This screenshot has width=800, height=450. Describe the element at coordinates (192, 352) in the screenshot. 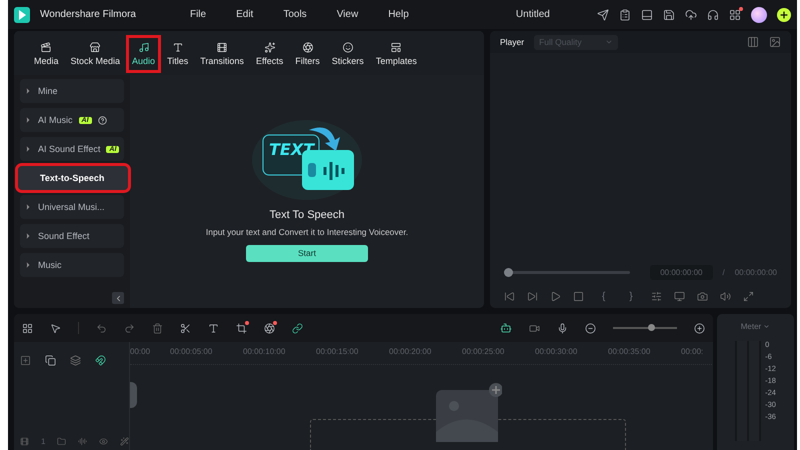

I see `ruler-label: 00:00:05:00` at that location.